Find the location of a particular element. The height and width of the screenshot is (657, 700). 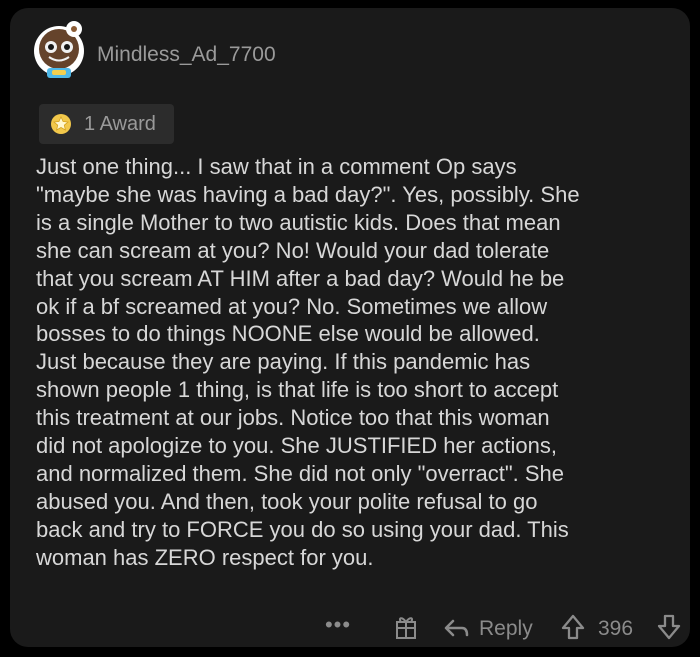

reply-label: Reply is located at coordinates (506, 628).